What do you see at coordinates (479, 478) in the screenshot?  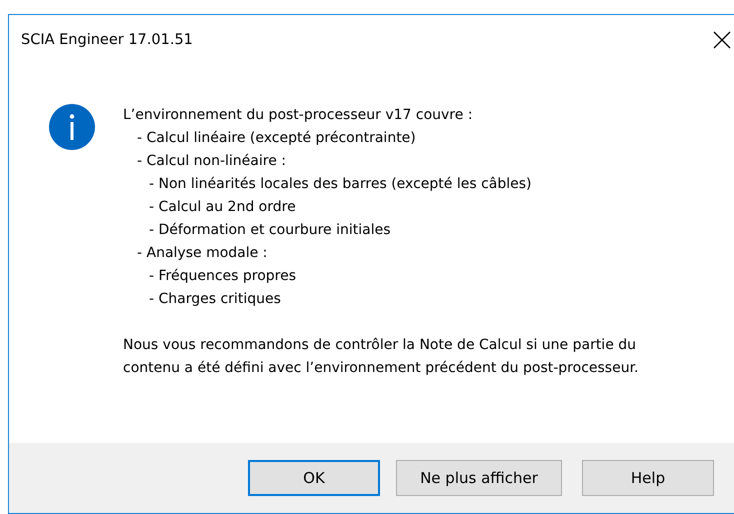 I see `dont-show-again-button: Ne plus afficher` at bounding box center [479, 478].